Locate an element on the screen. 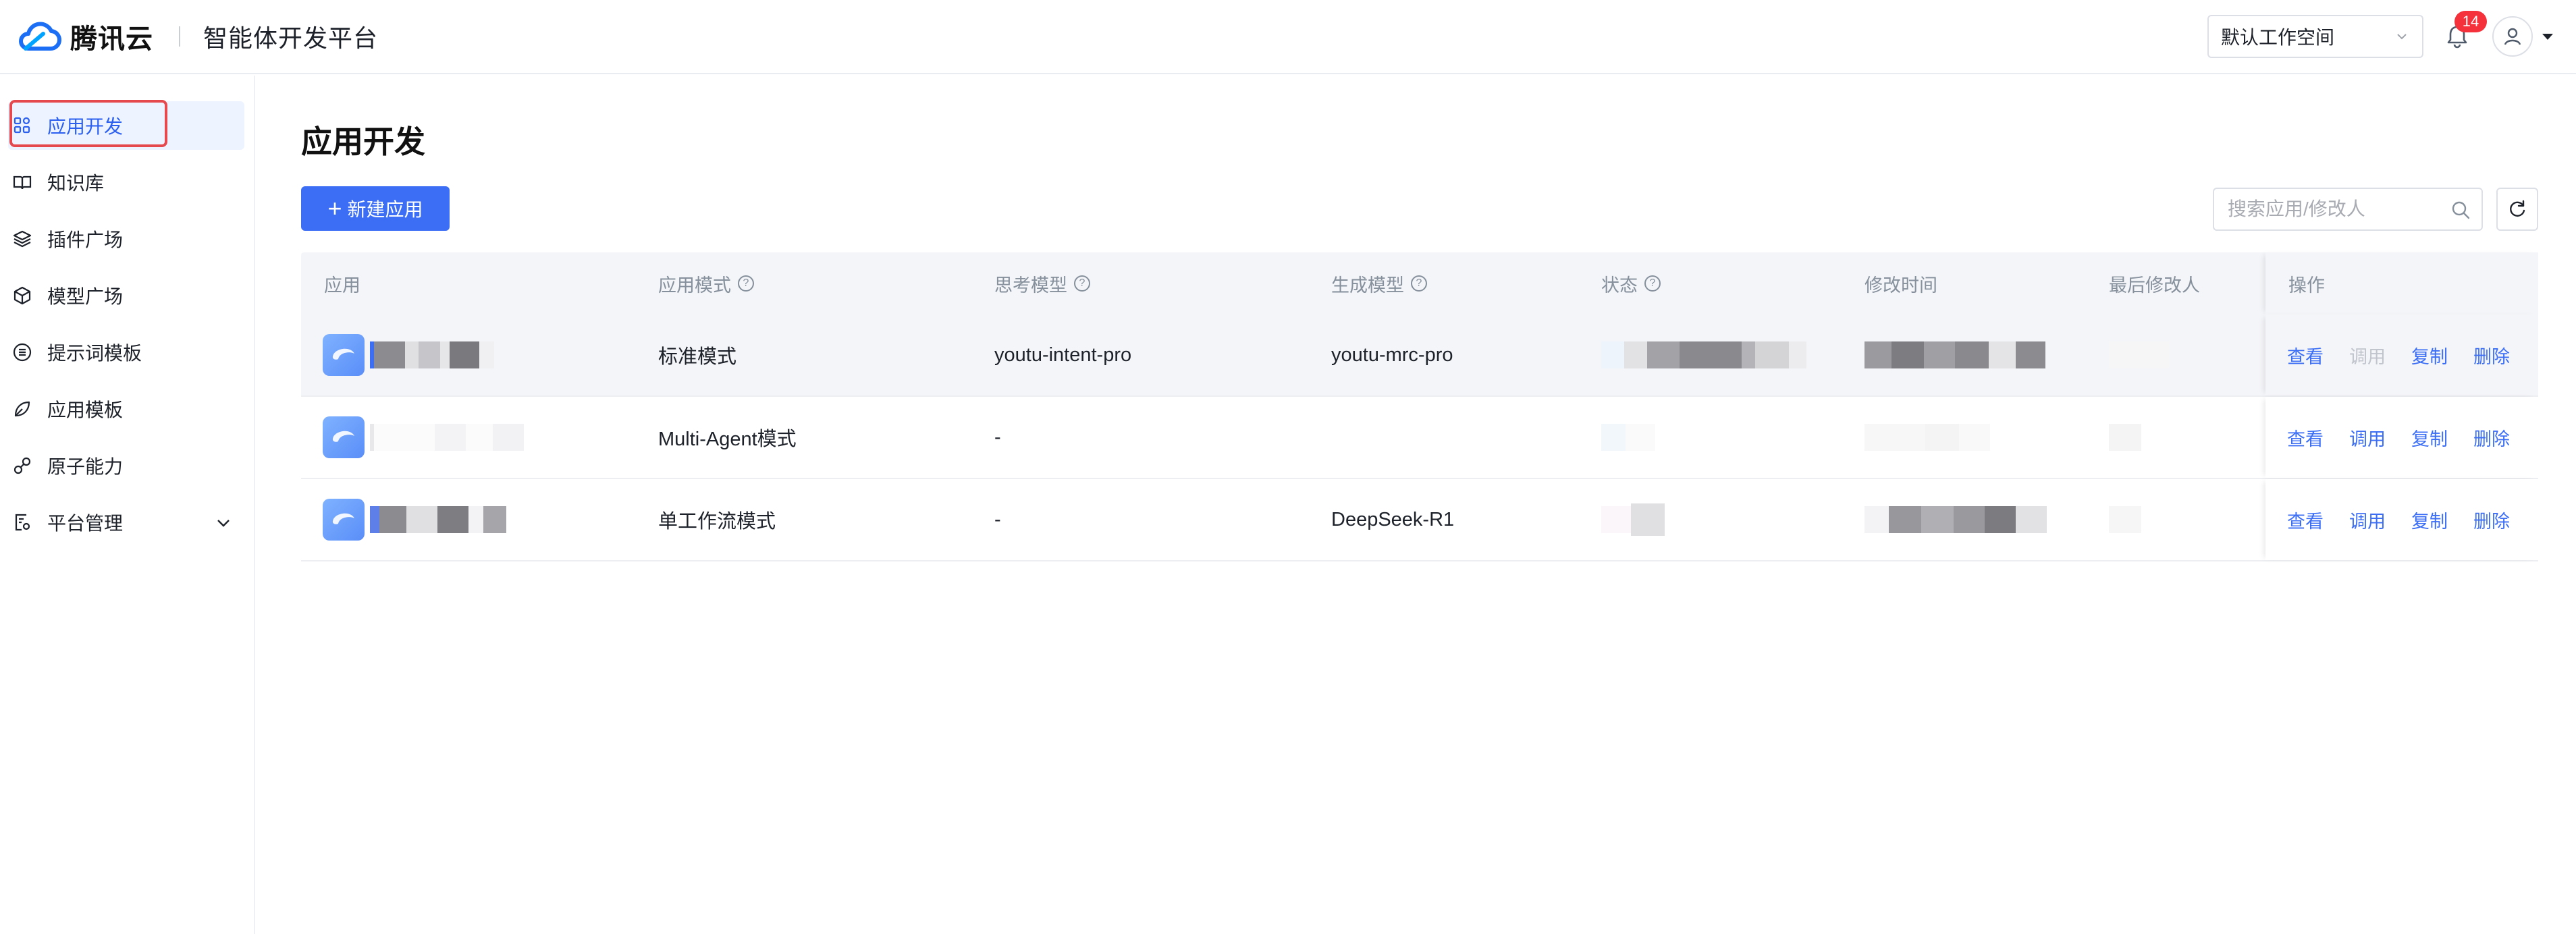 The height and width of the screenshot is (934, 2576). col-header-gen-model: 生成模型? is located at coordinates (1379, 283).